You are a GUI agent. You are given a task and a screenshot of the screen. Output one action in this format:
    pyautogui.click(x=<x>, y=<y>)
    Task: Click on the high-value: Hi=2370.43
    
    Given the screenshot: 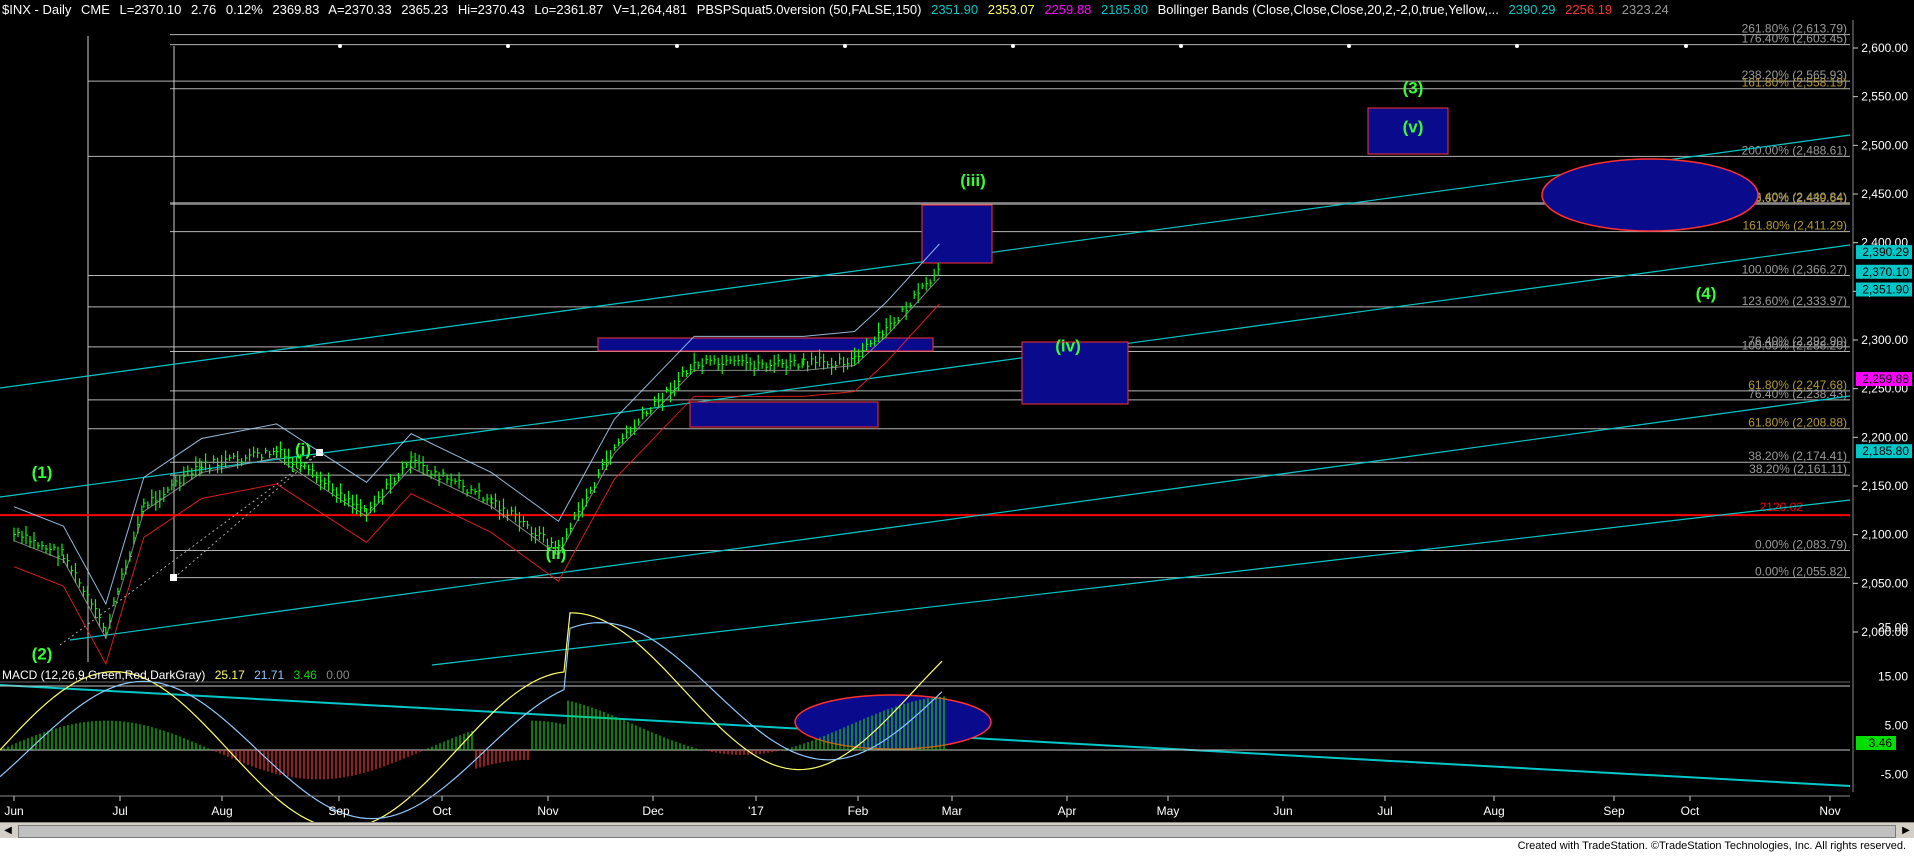 What is the action you would take?
    pyautogui.click(x=491, y=9)
    